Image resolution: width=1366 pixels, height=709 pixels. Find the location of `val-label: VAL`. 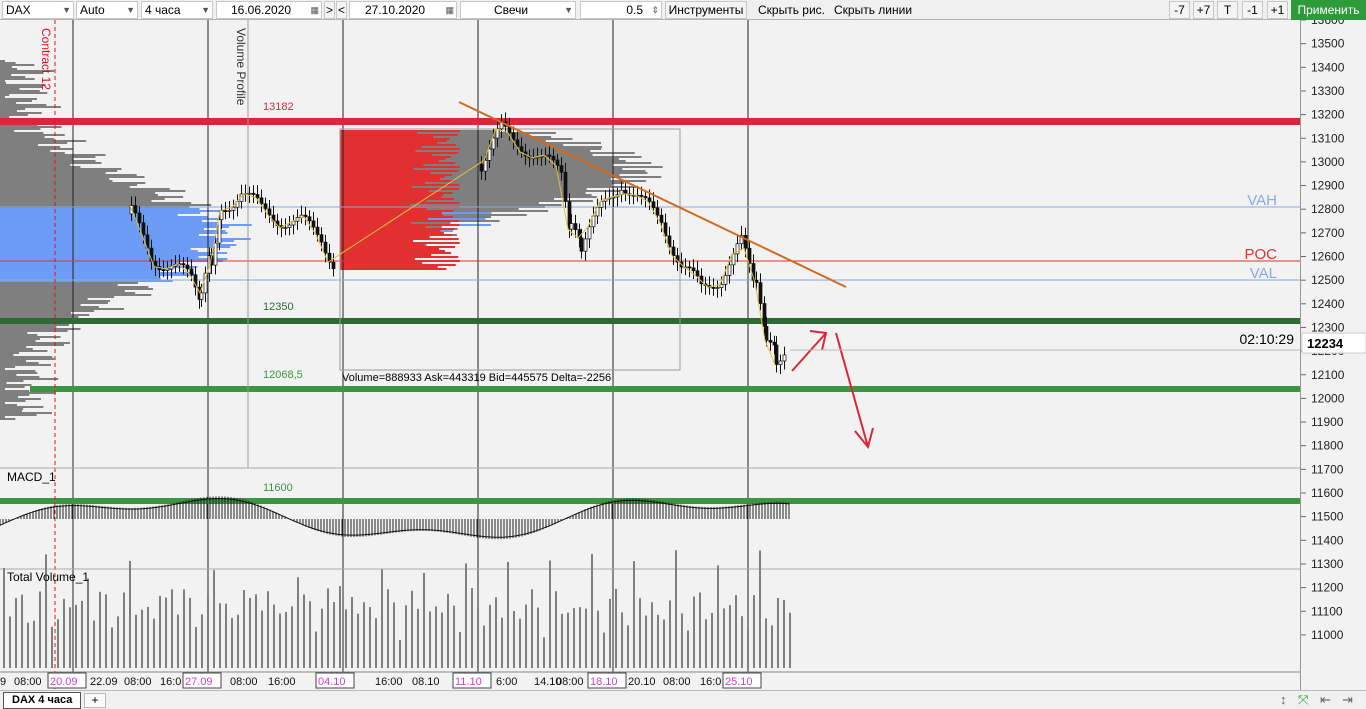

val-label: VAL is located at coordinates (1263, 273).